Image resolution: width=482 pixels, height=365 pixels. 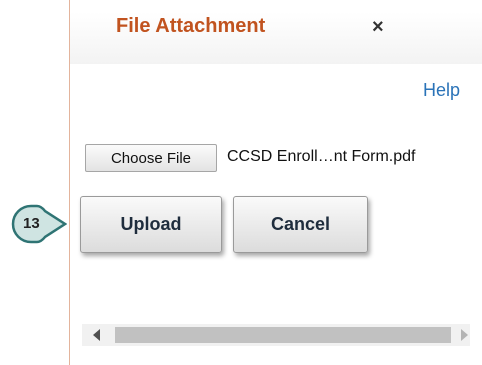 I want to click on close-icon: ×, so click(x=378, y=27).